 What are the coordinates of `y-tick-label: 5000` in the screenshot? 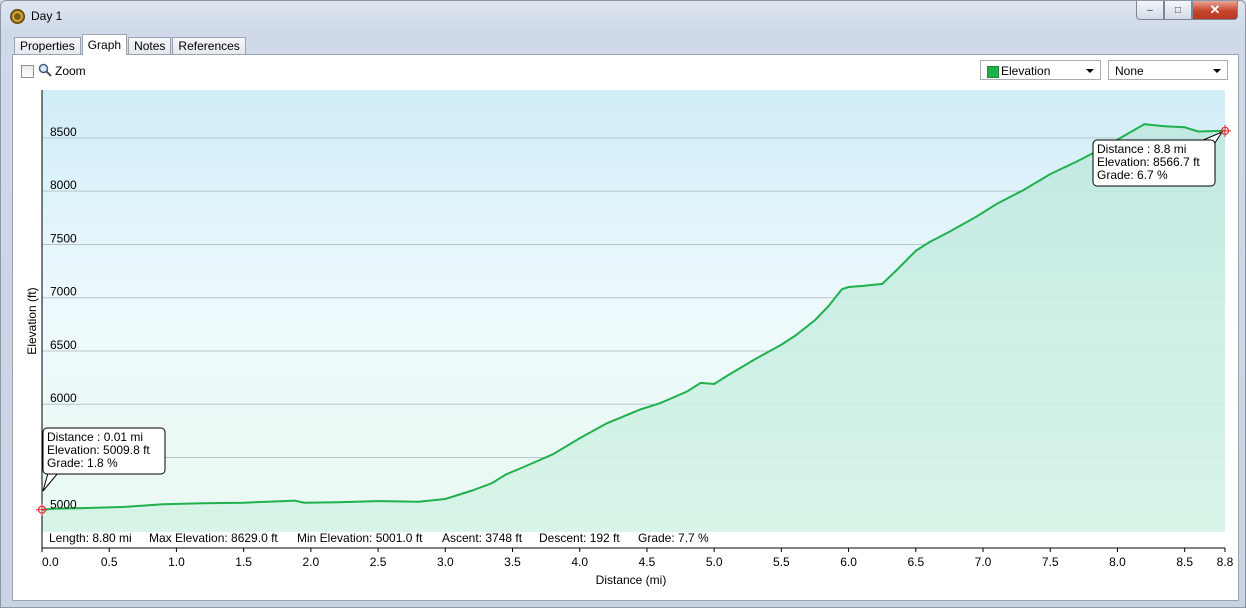 It's located at (63, 505).